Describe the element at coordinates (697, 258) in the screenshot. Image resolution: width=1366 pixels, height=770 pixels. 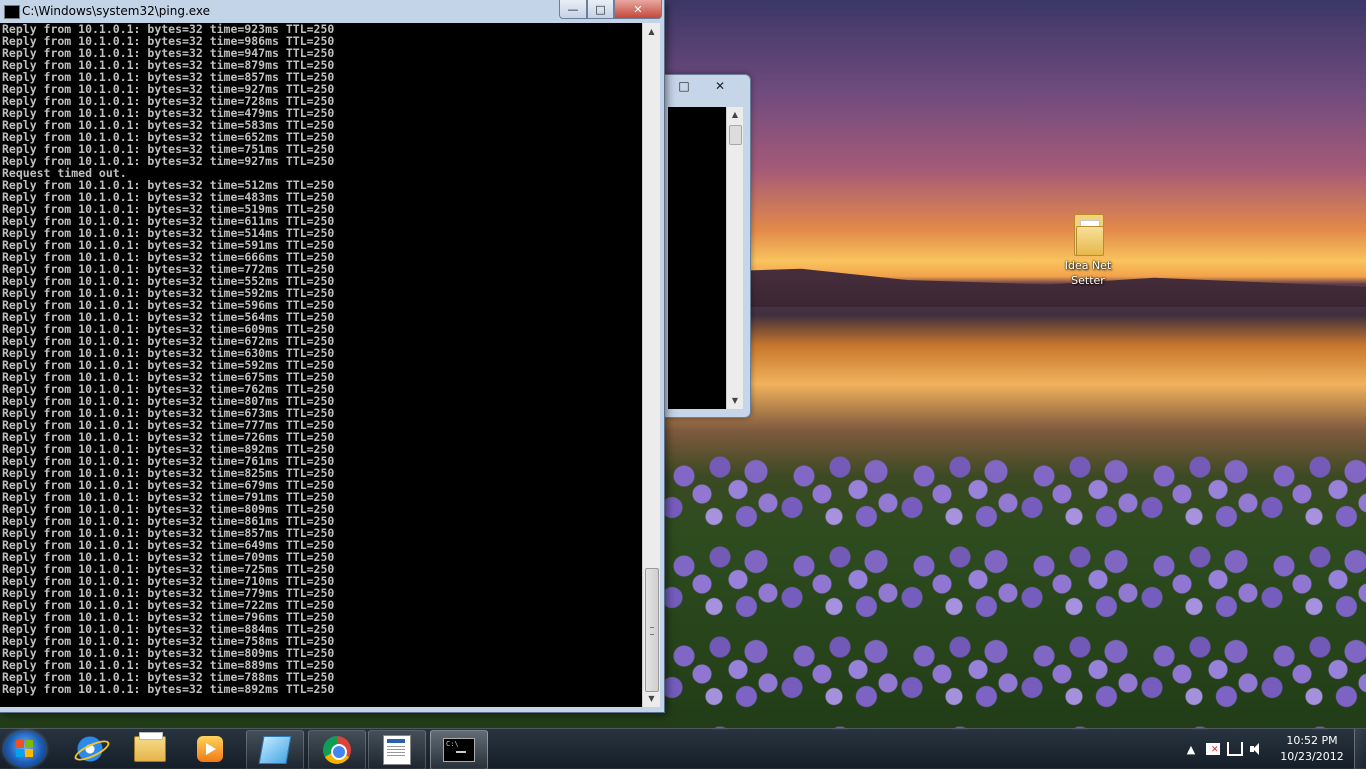
I see `console-output` at that location.